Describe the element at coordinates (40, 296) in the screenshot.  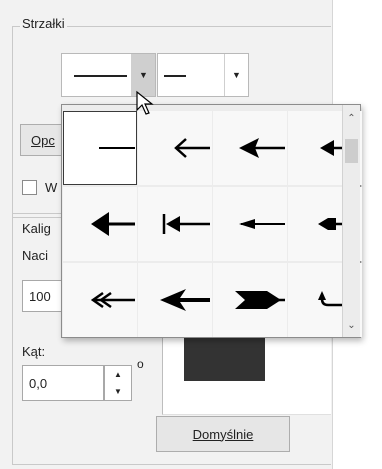
I see `size-input-value: 100` at that location.